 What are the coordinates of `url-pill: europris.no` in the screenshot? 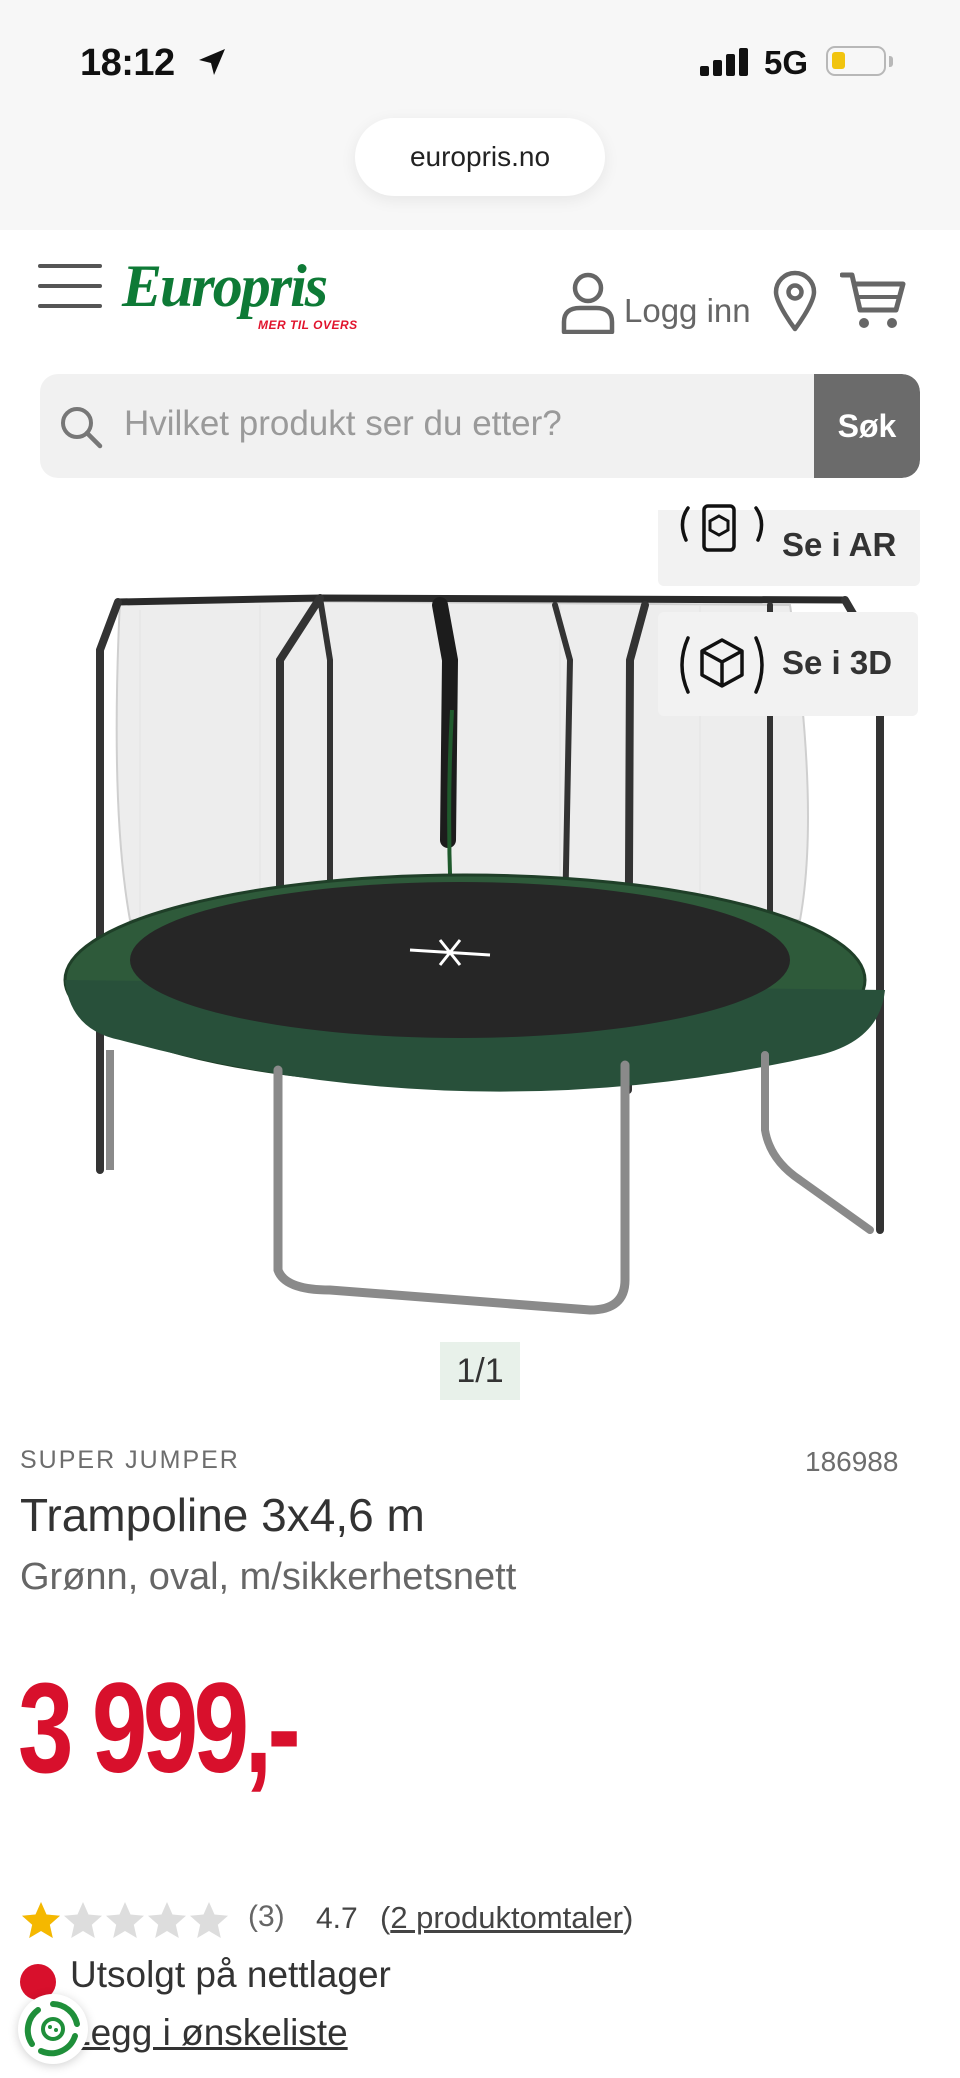 It's located at (480, 157).